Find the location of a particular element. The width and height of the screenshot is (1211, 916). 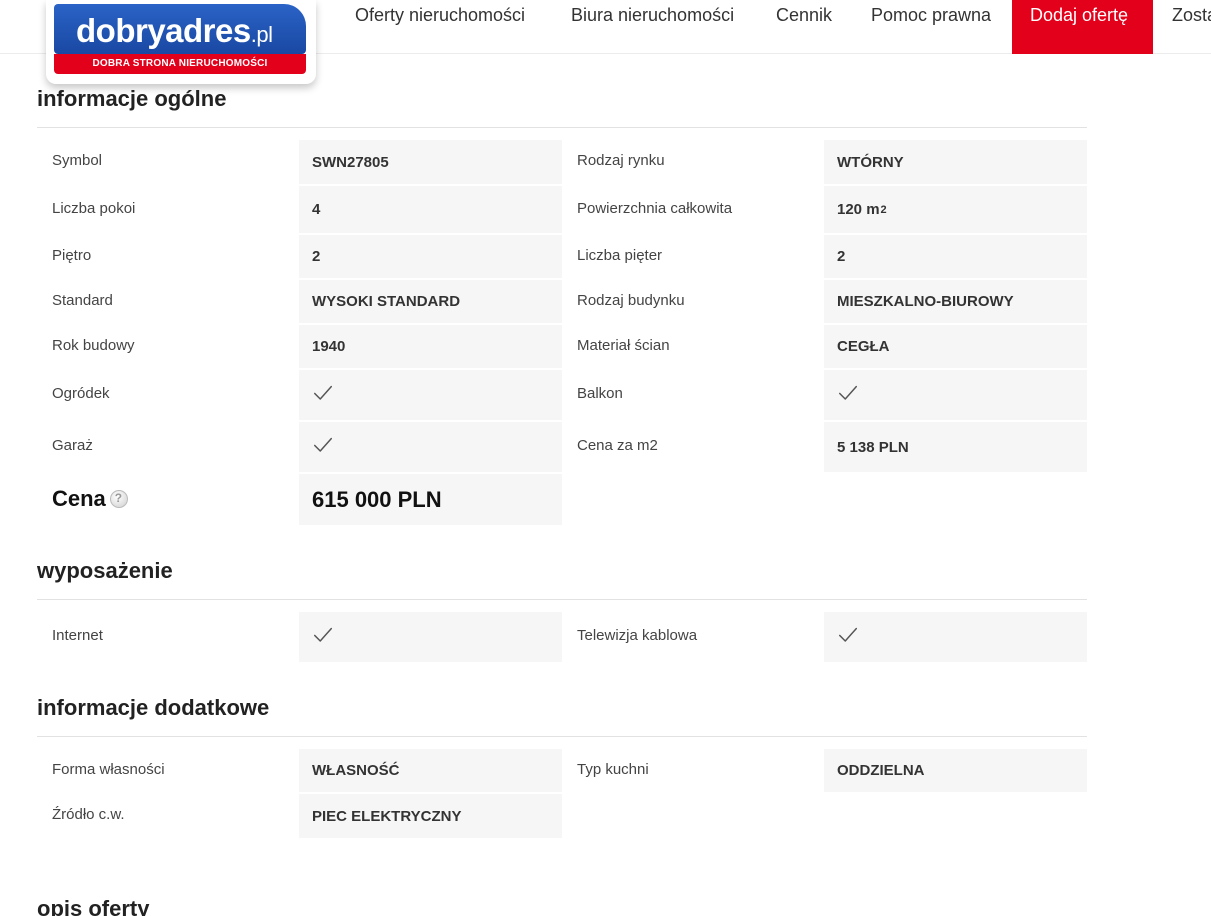

section-title-general: informacje ogólne is located at coordinates (132, 98).